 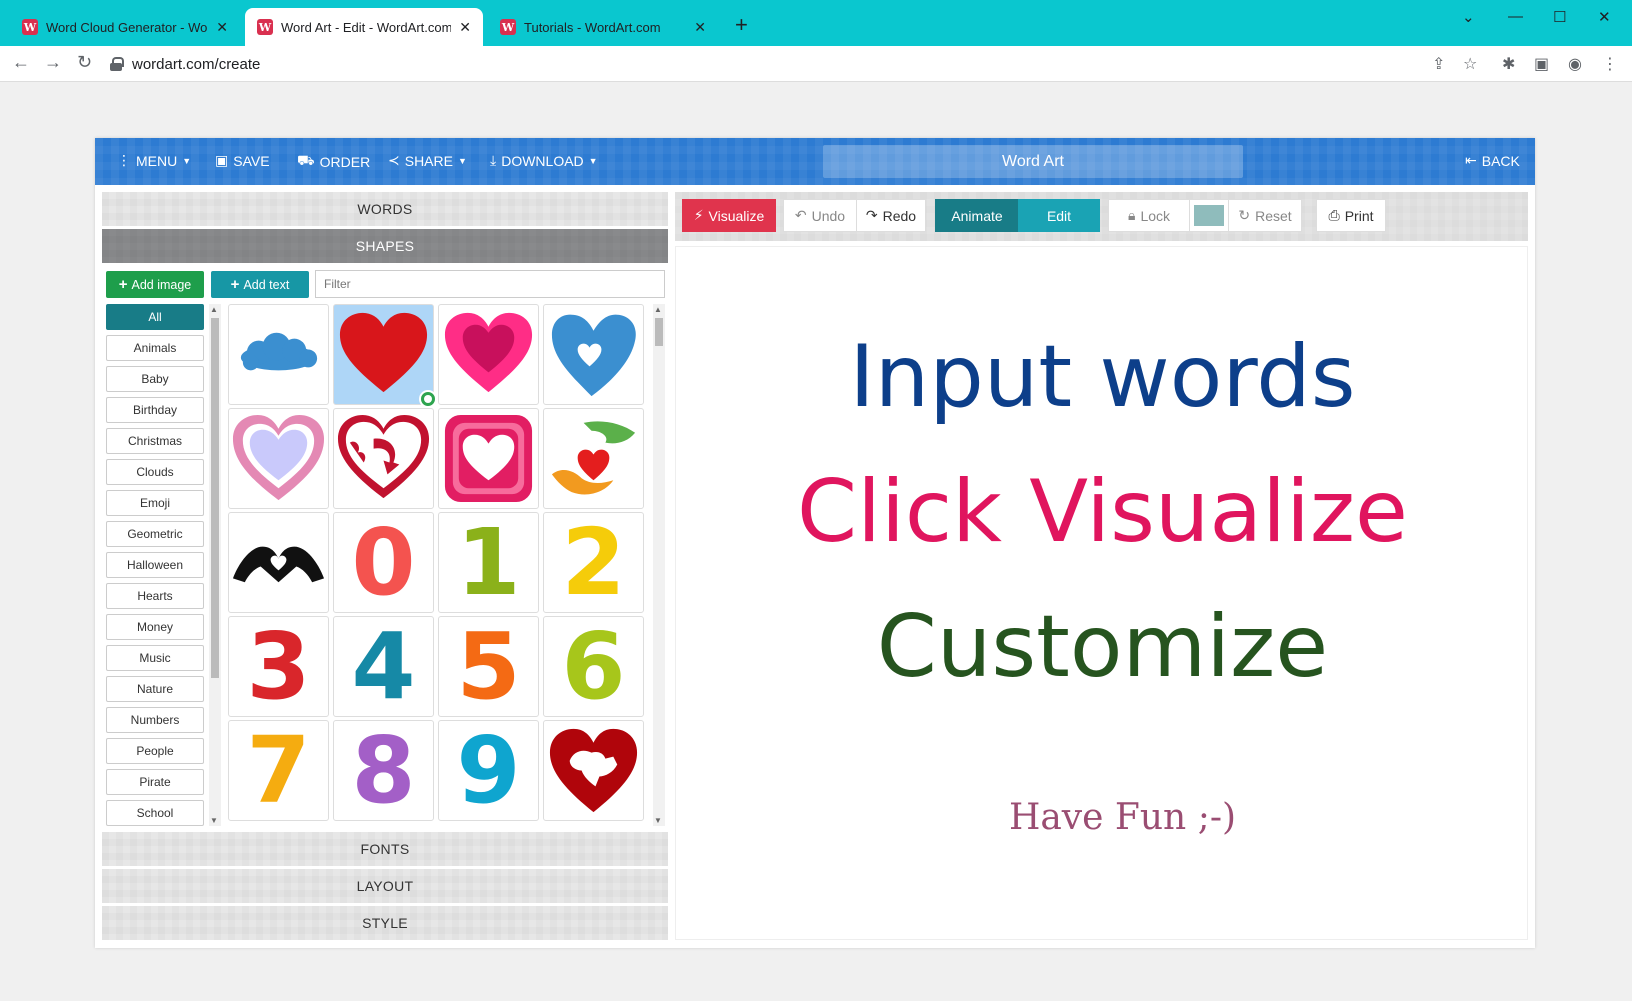 I want to click on number-4-icon: 4, so click(x=383, y=666).